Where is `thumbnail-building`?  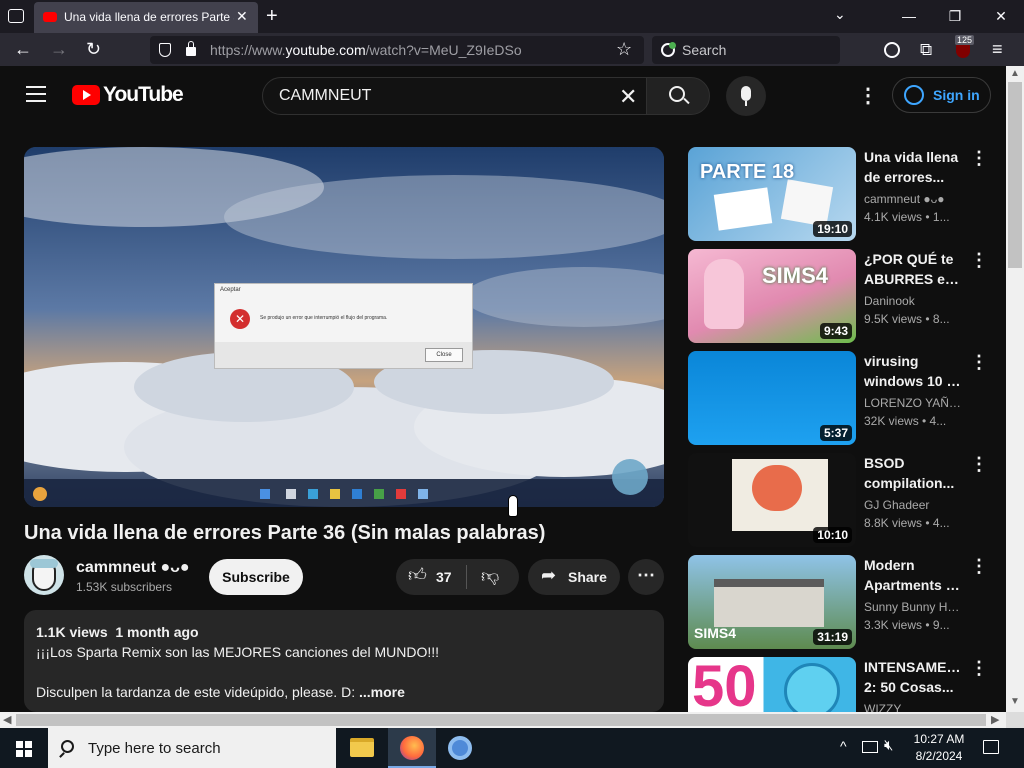 thumbnail-building is located at coordinates (769, 603).